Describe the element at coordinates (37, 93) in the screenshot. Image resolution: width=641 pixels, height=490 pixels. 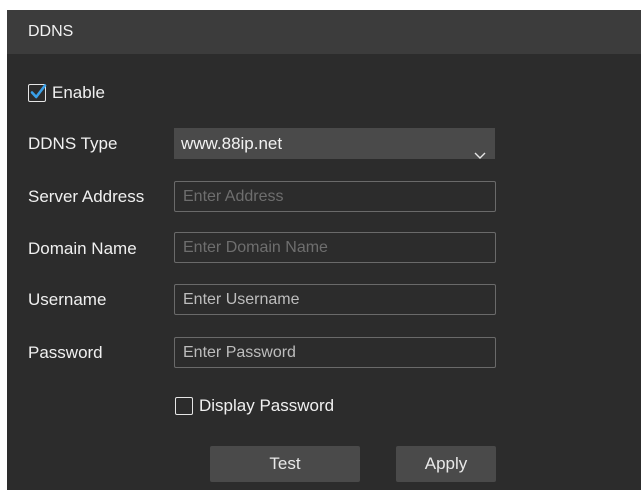
I see `checkmark-icon` at that location.